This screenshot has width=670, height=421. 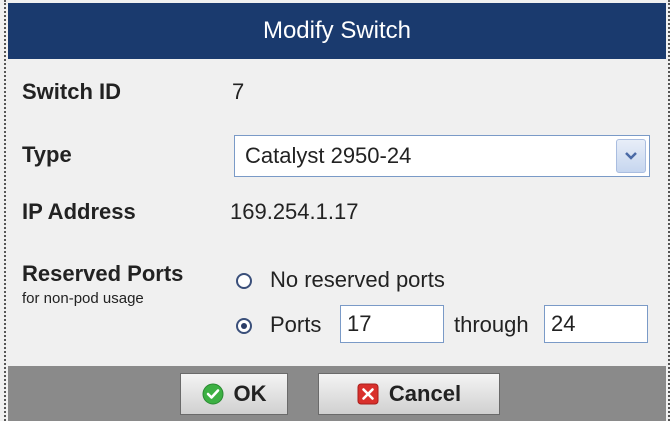 What do you see at coordinates (103, 273) in the screenshot?
I see `reserved-ports-label: Reserved Ports` at bounding box center [103, 273].